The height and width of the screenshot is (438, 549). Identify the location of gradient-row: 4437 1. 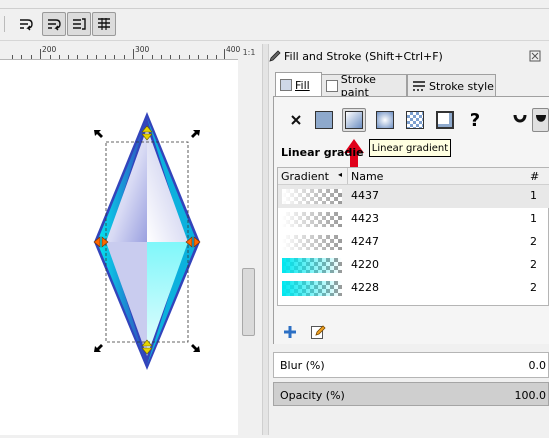
(413, 196).